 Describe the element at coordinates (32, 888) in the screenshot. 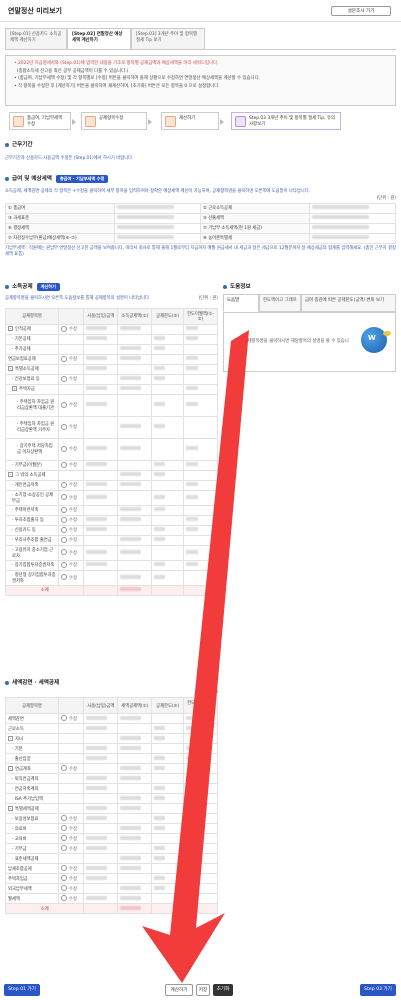

I see `deduction-item-name: 외국납부세액` at that location.